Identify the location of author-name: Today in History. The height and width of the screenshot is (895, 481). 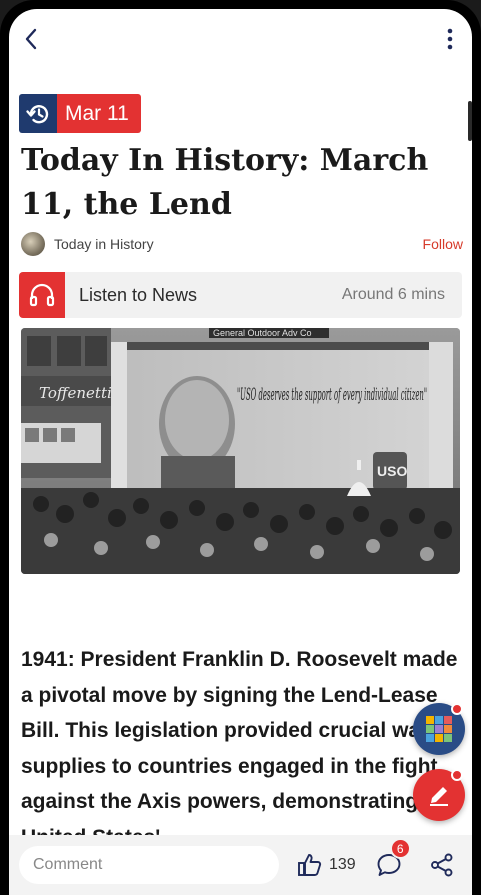
(104, 244).